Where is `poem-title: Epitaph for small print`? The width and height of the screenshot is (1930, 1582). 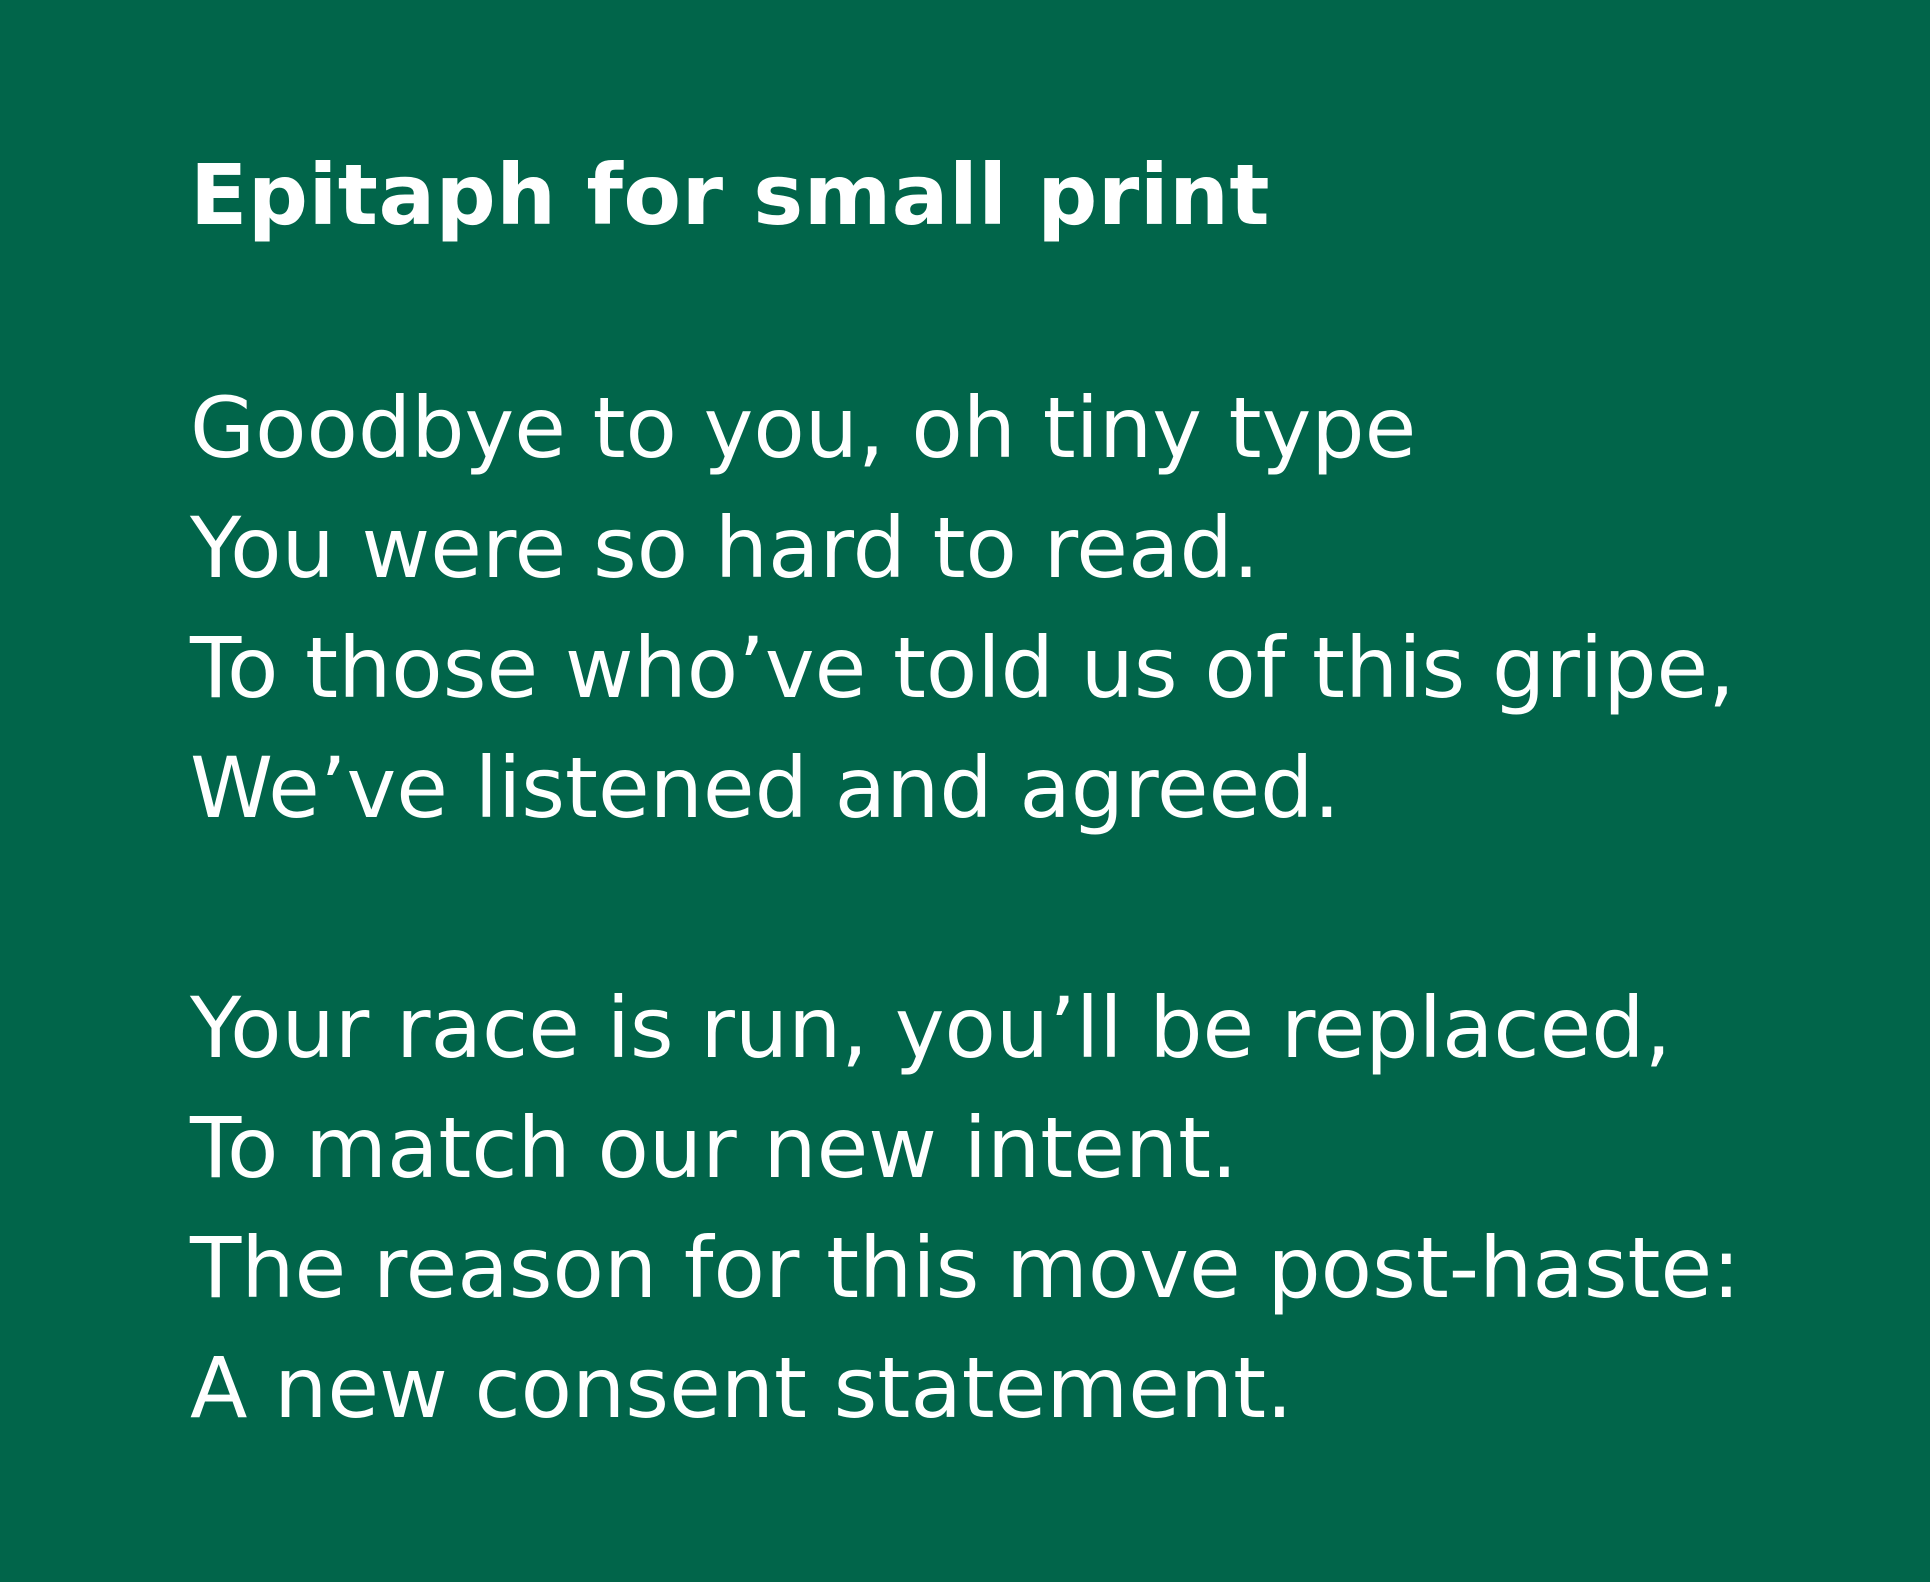 poem-title: Epitaph for small print is located at coordinates (730, 195).